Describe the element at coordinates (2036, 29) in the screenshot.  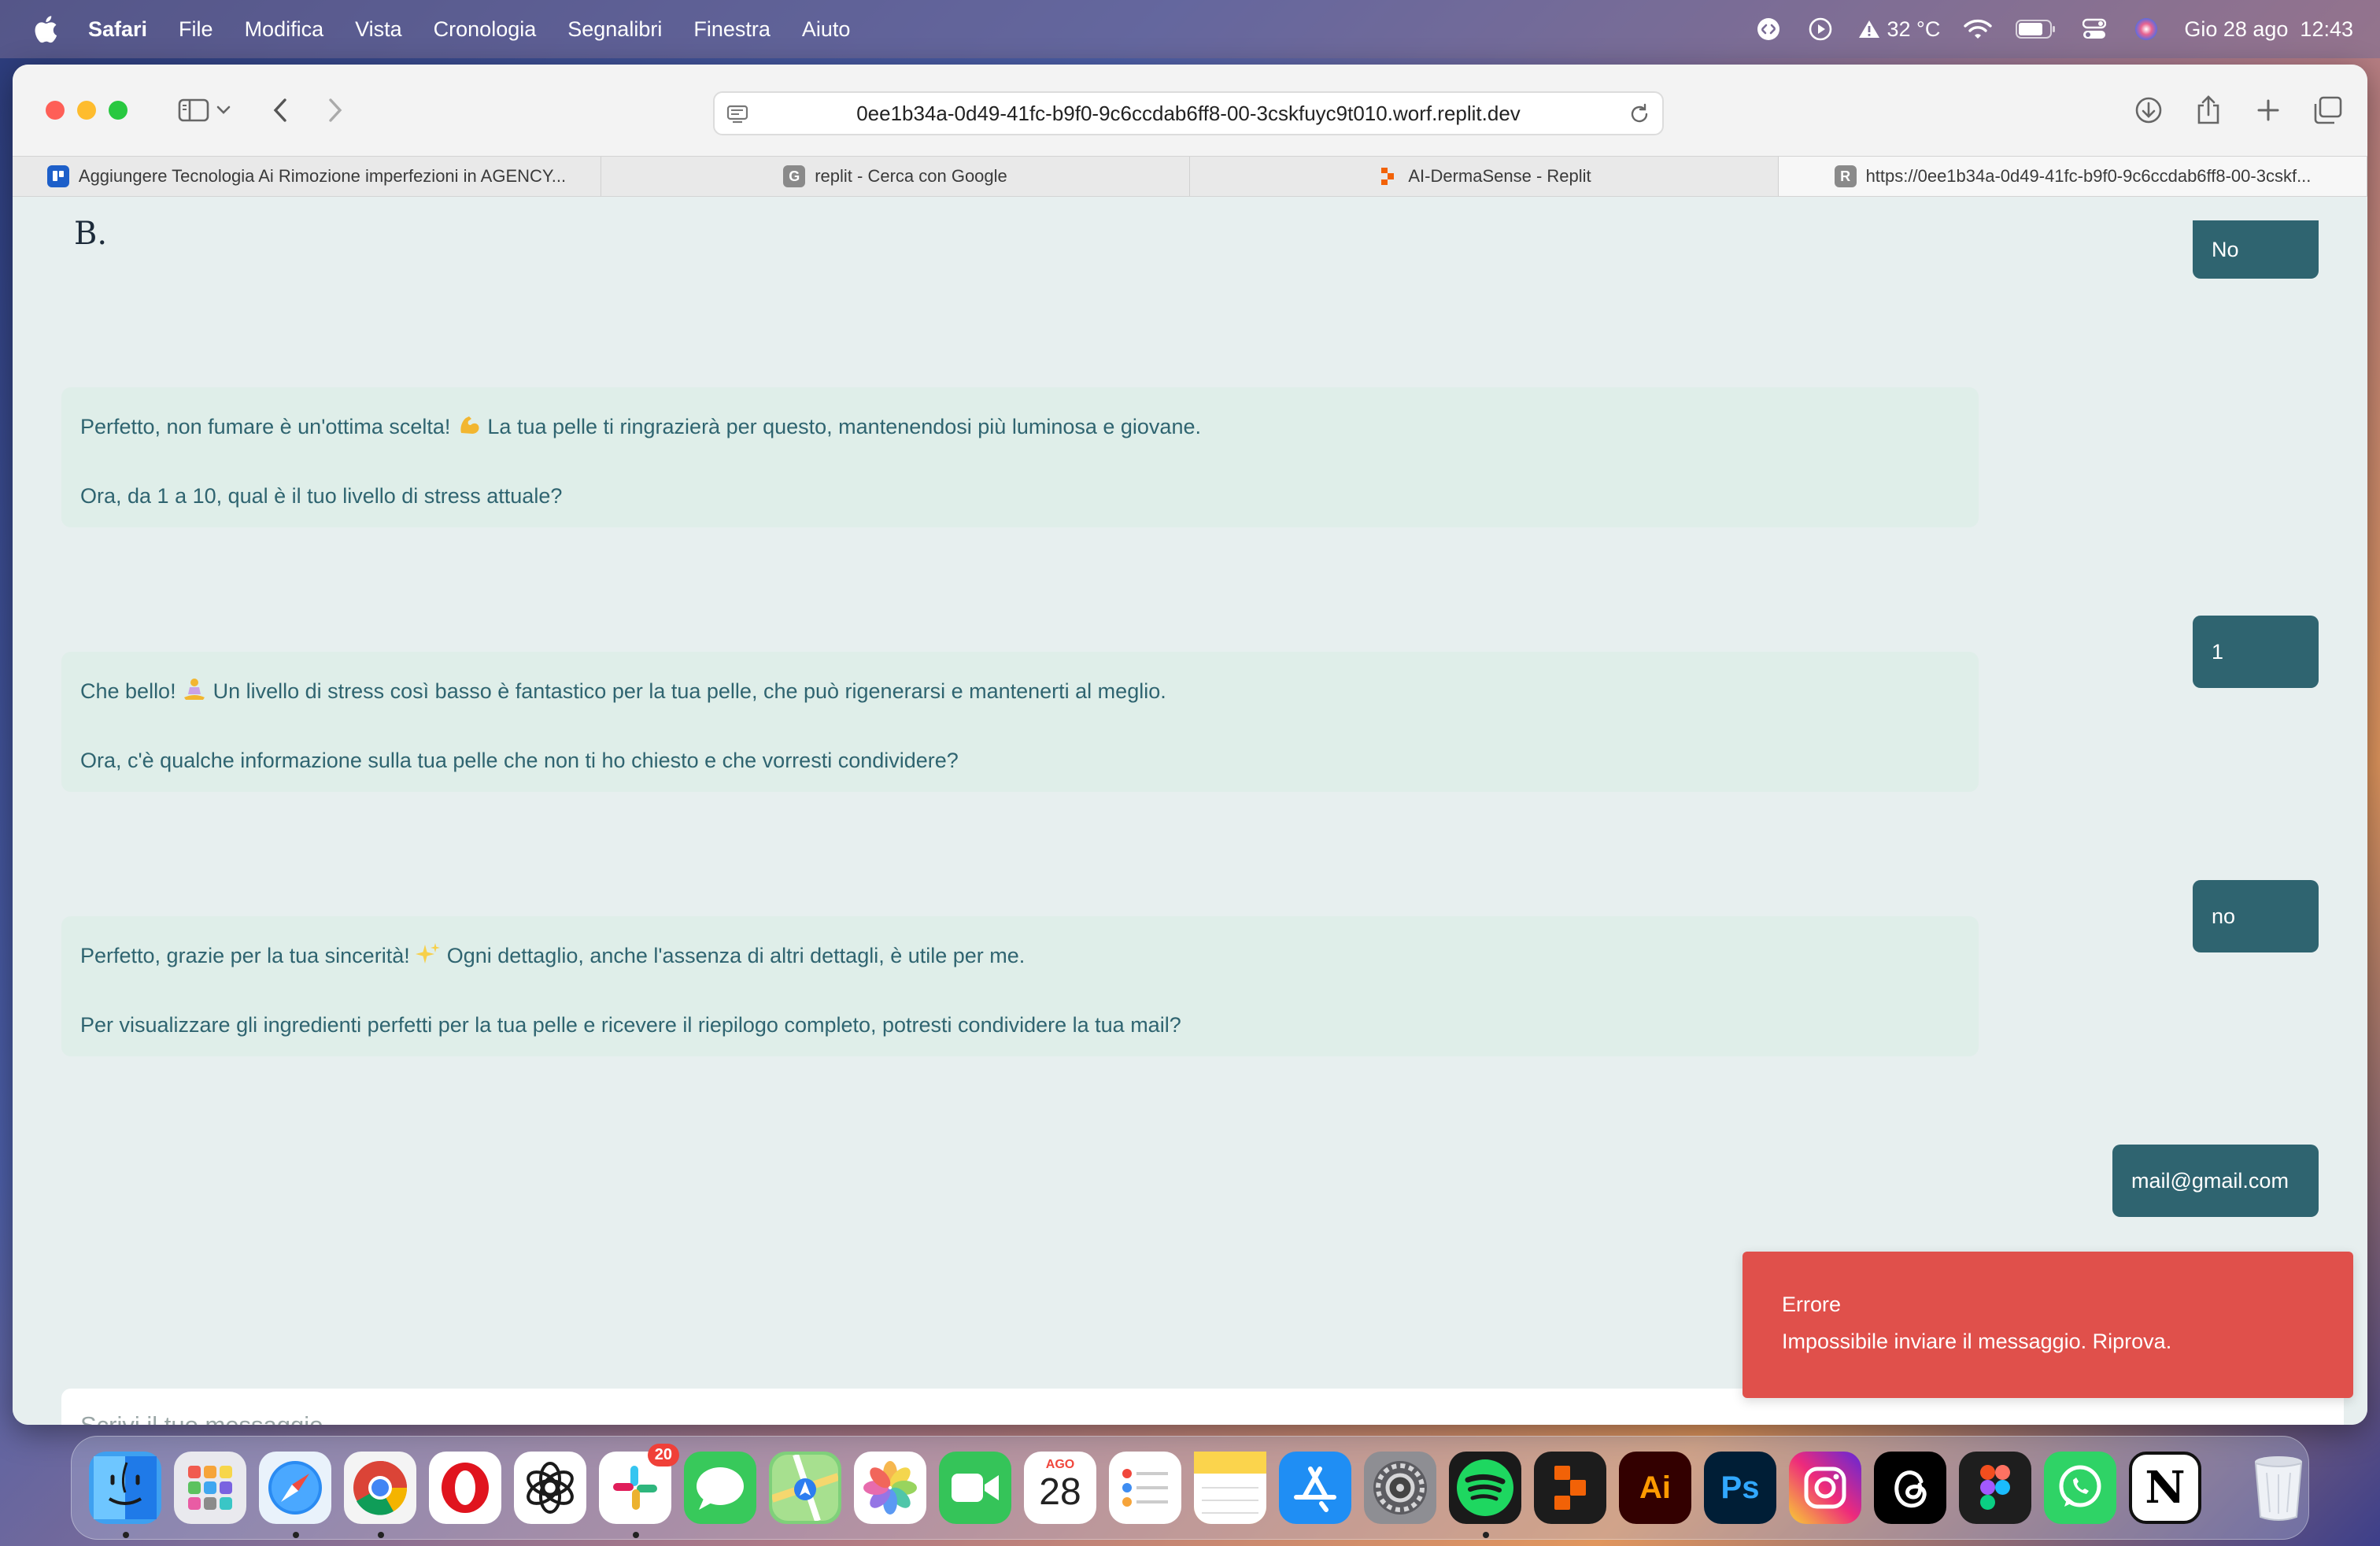
I see `battery-icon` at that location.